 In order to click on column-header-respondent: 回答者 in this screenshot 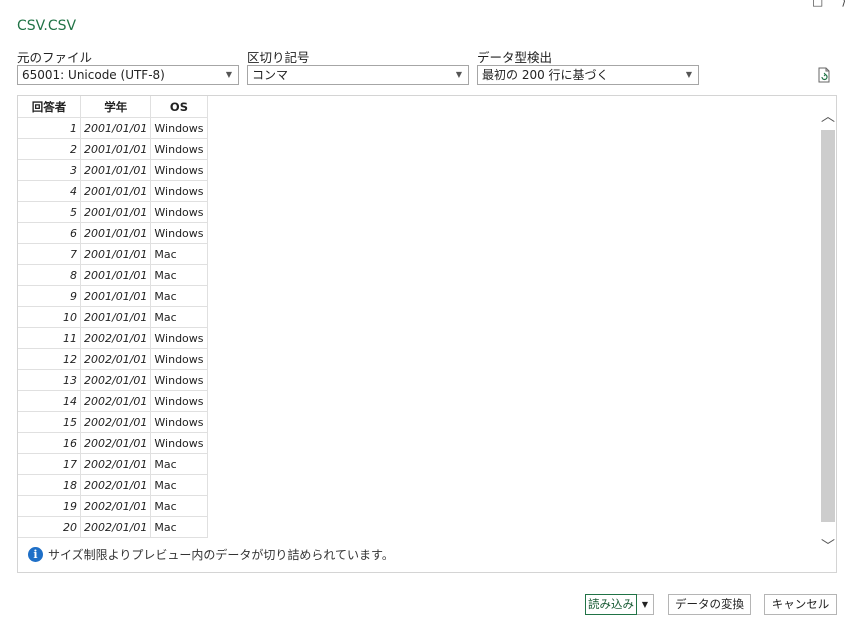, I will do `click(49, 107)`.